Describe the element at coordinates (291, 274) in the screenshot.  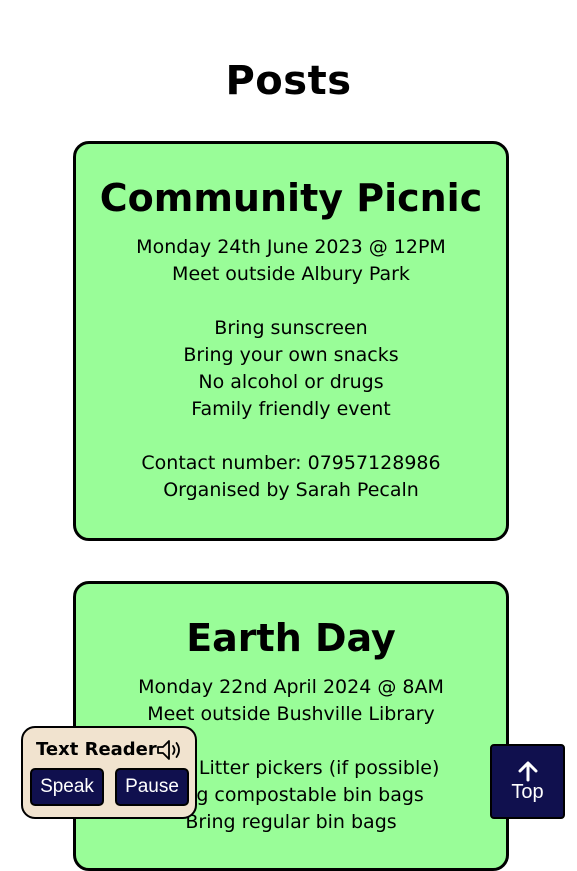
I see `post-location: Meet outside Albury Park` at that location.